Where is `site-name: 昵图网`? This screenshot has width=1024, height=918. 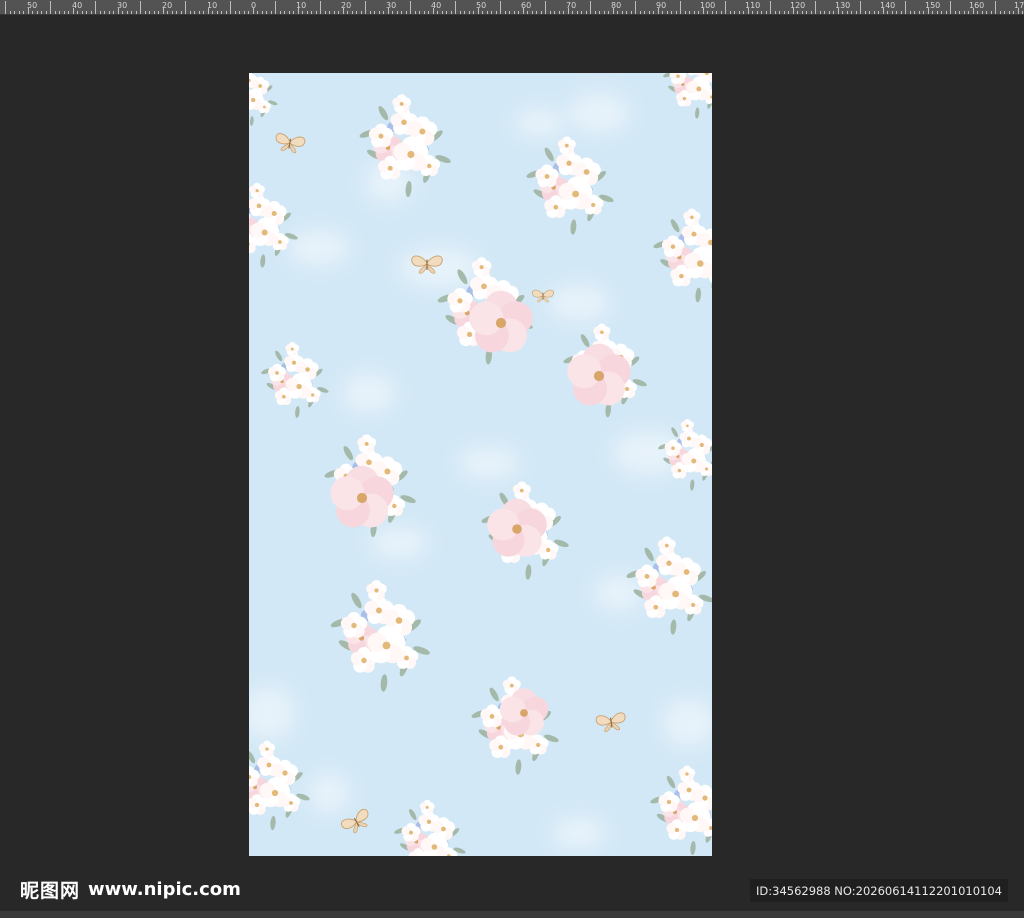 site-name: 昵图网 is located at coordinates (50, 890).